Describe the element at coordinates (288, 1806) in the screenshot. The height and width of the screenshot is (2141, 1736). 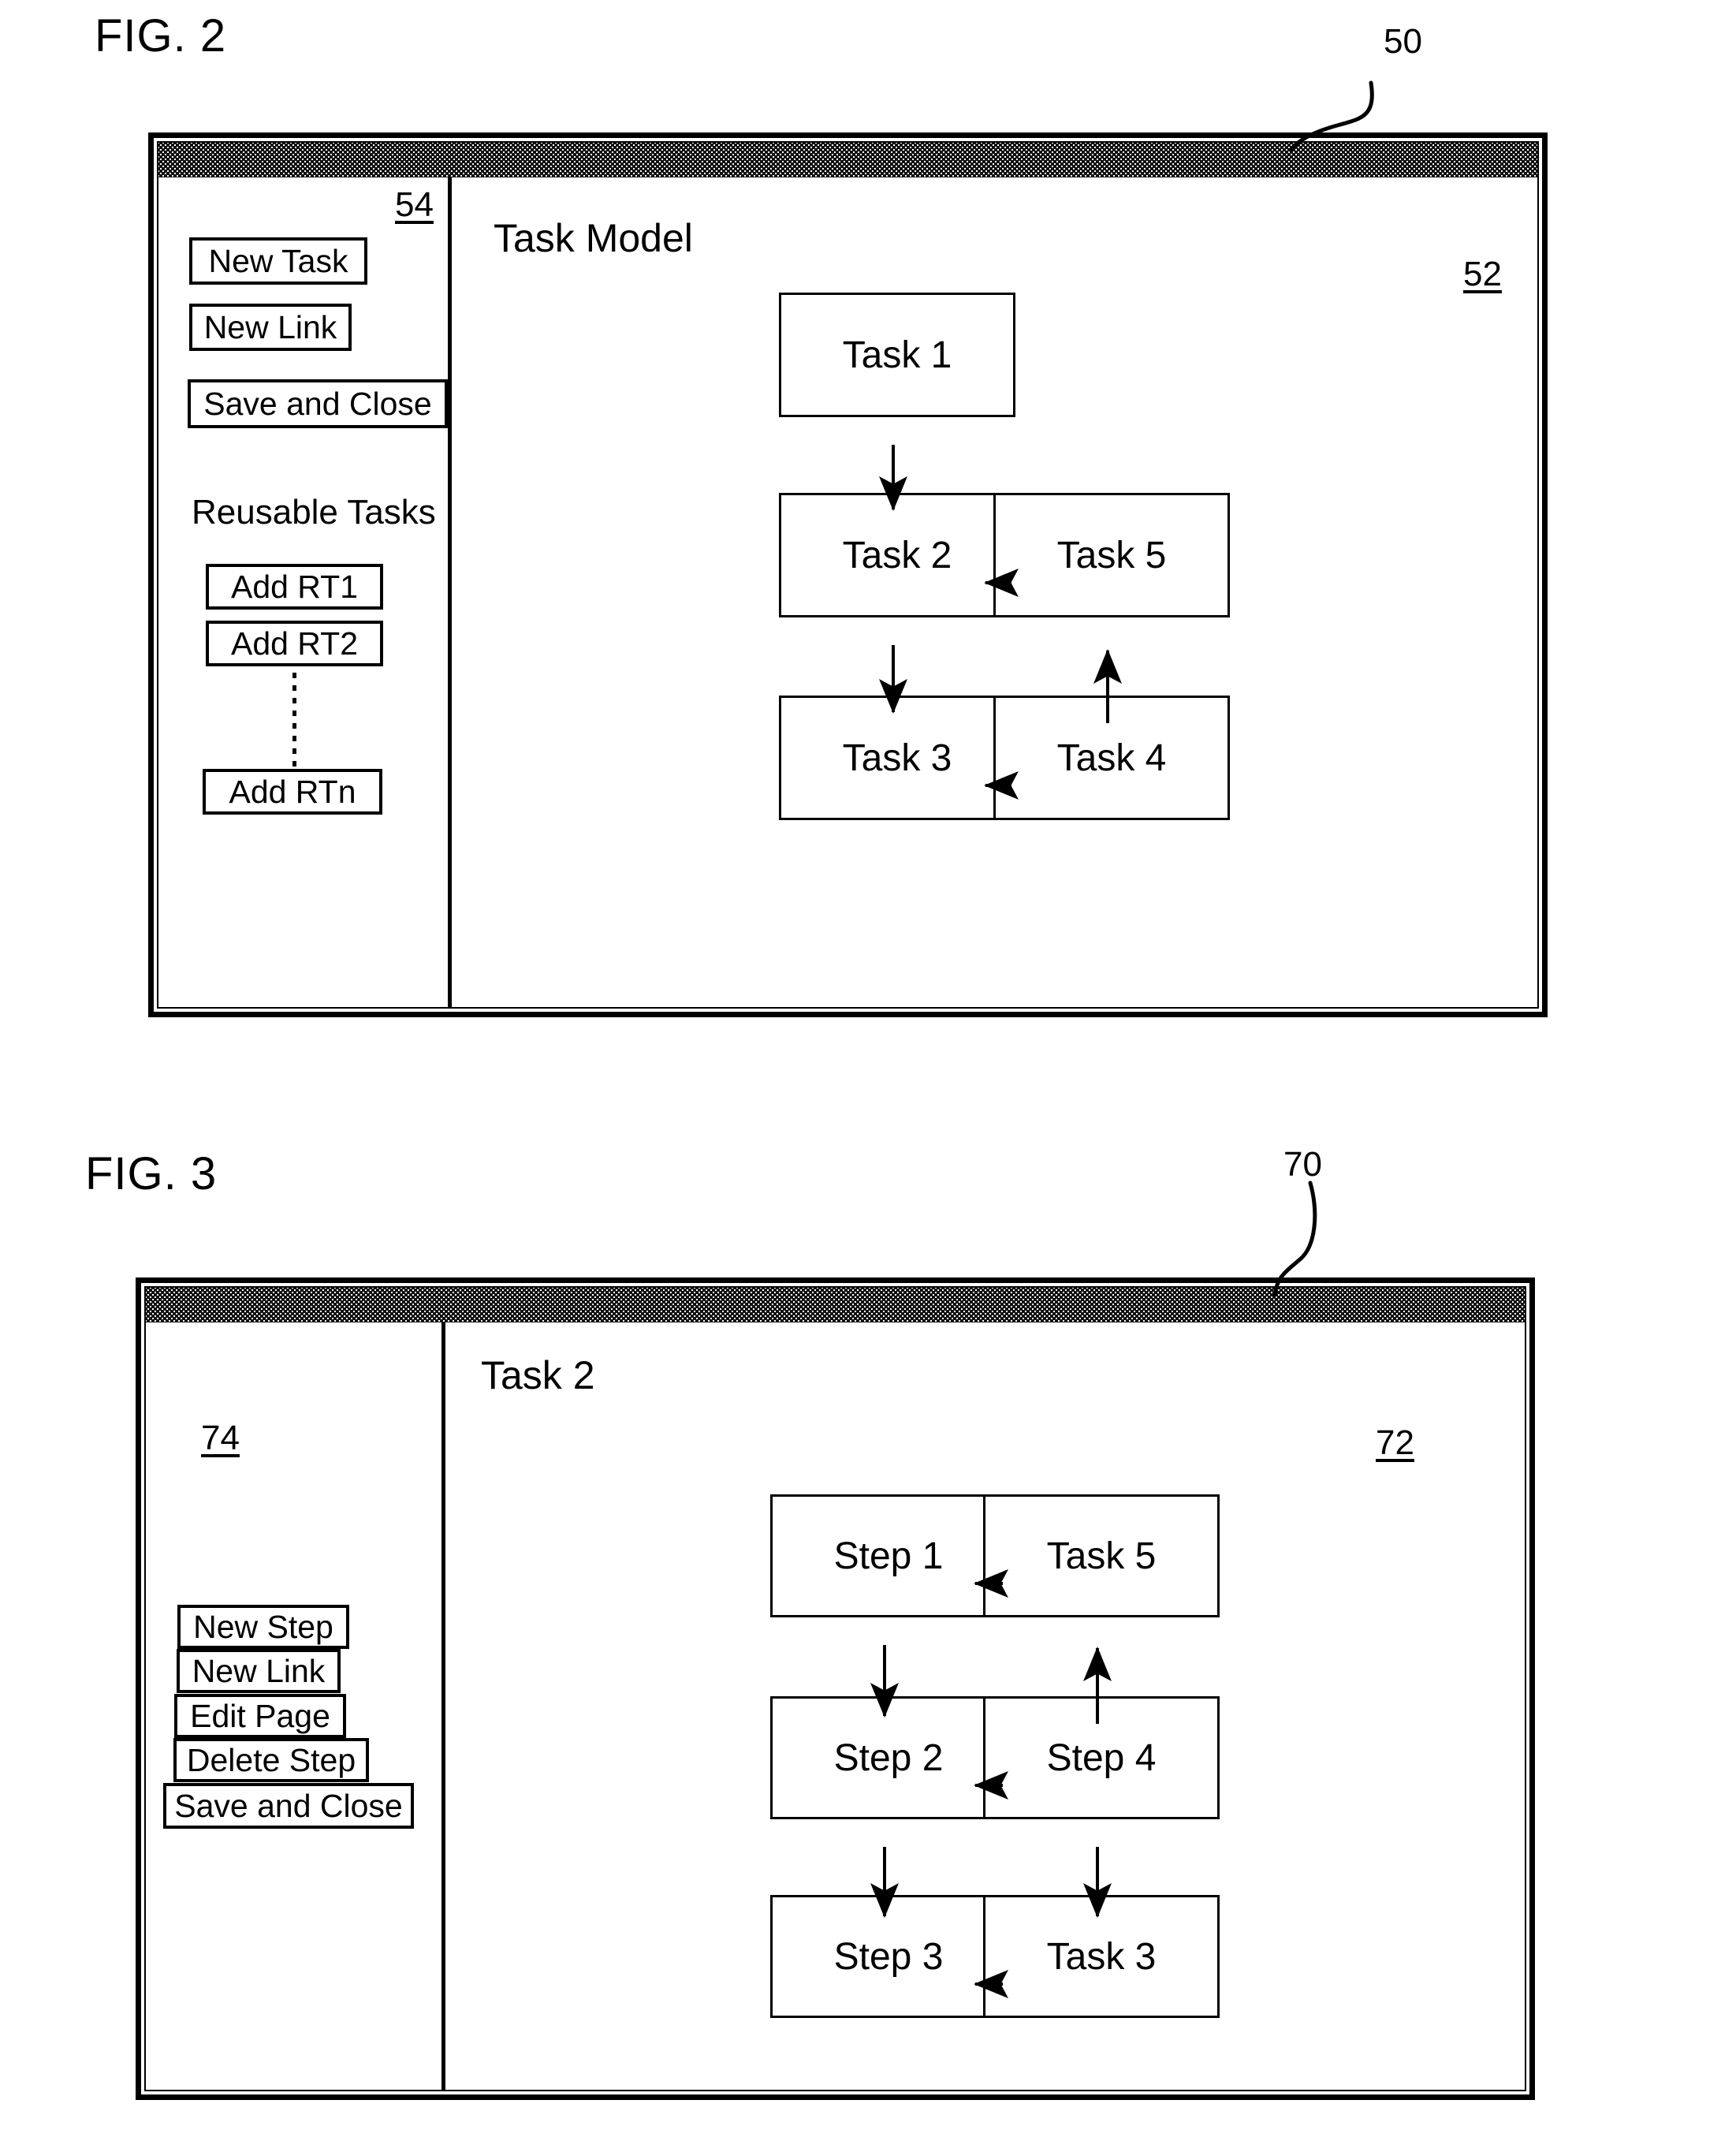
I see `save-and-close-button: Save and Close` at that location.